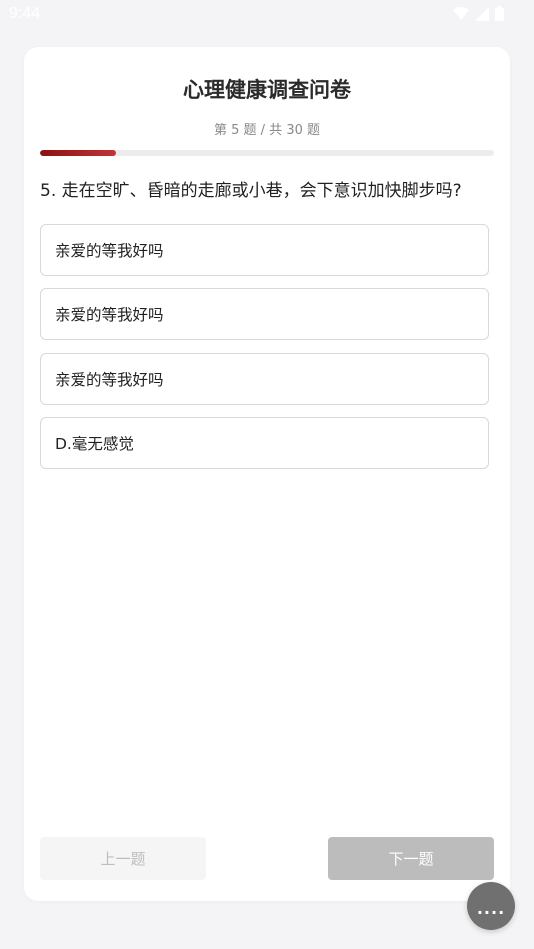  I want to click on signal-icon, so click(482, 13).